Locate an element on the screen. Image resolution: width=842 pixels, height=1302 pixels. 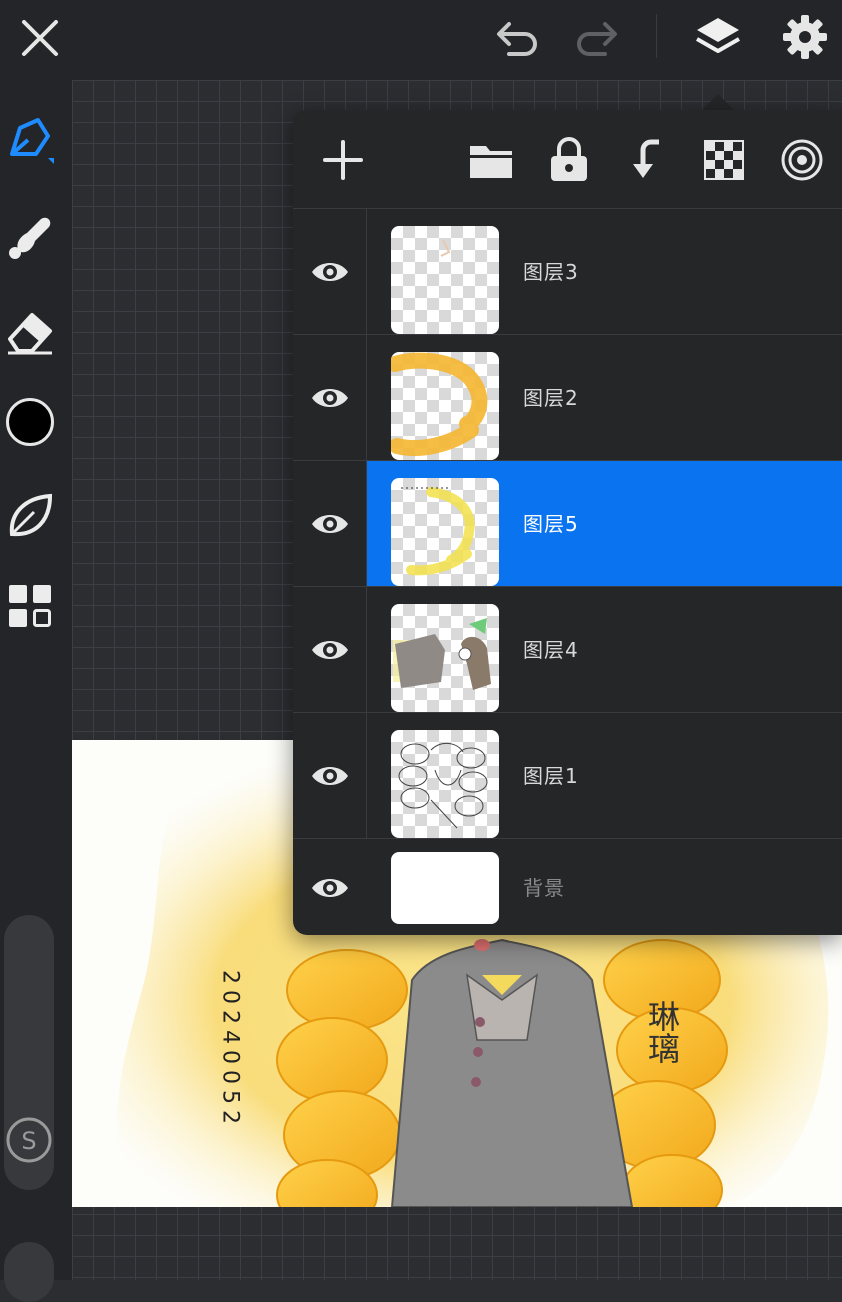
eraser-icon is located at coordinates (30, 332).